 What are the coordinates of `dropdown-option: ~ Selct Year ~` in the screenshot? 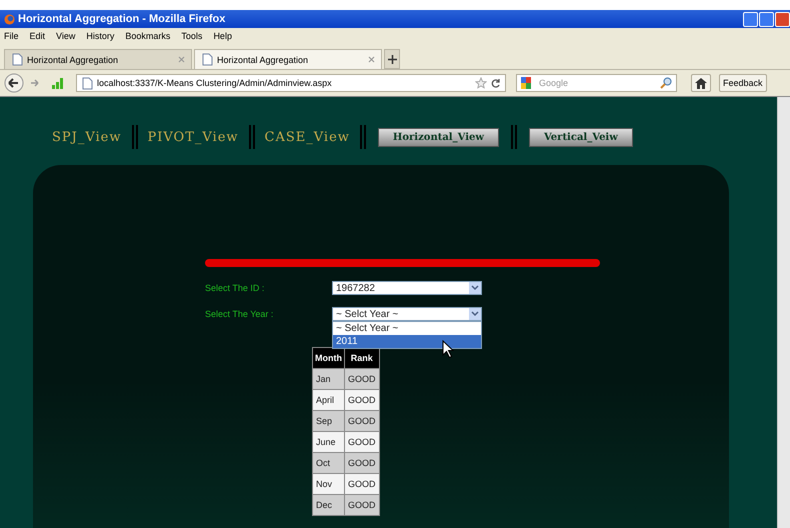 It's located at (407, 328).